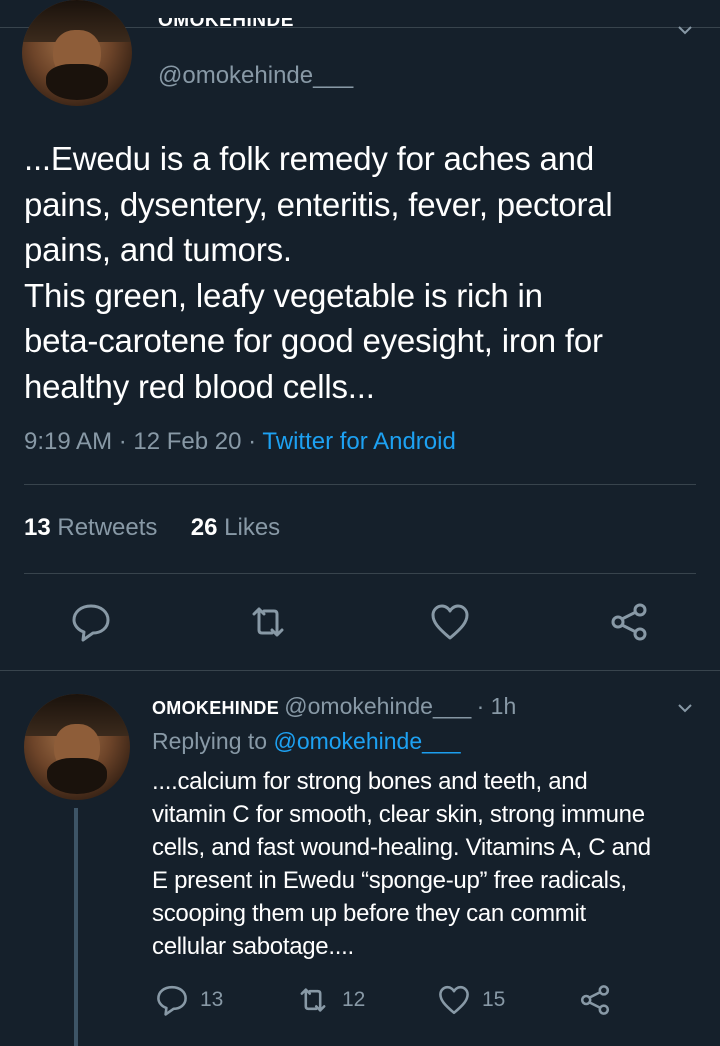 The height and width of the screenshot is (1046, 720). I want to click on main-author-name: OMOKEHINDE, so click(226, 30).